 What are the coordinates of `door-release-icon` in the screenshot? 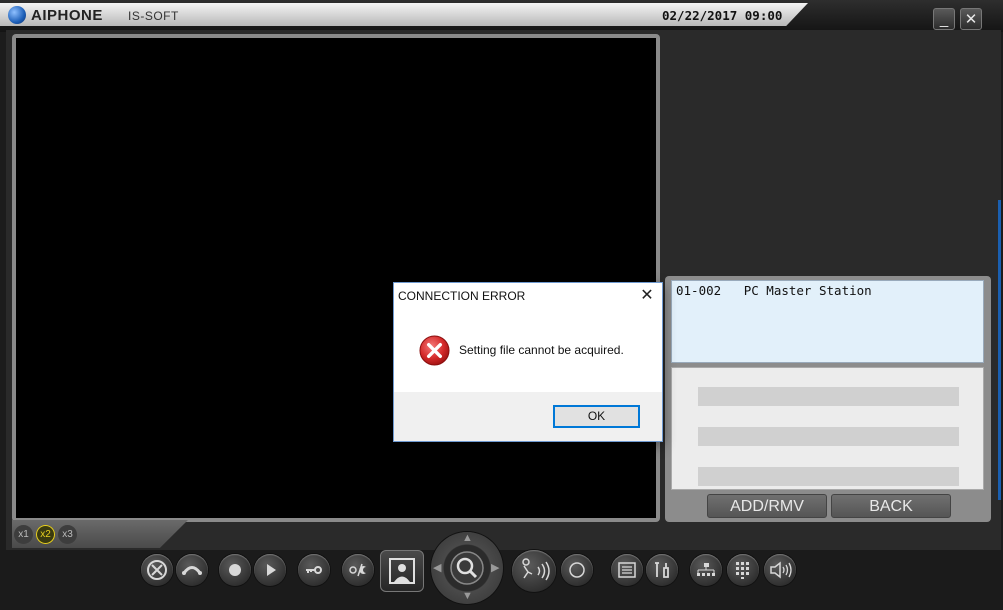 It's located at (314, 570).